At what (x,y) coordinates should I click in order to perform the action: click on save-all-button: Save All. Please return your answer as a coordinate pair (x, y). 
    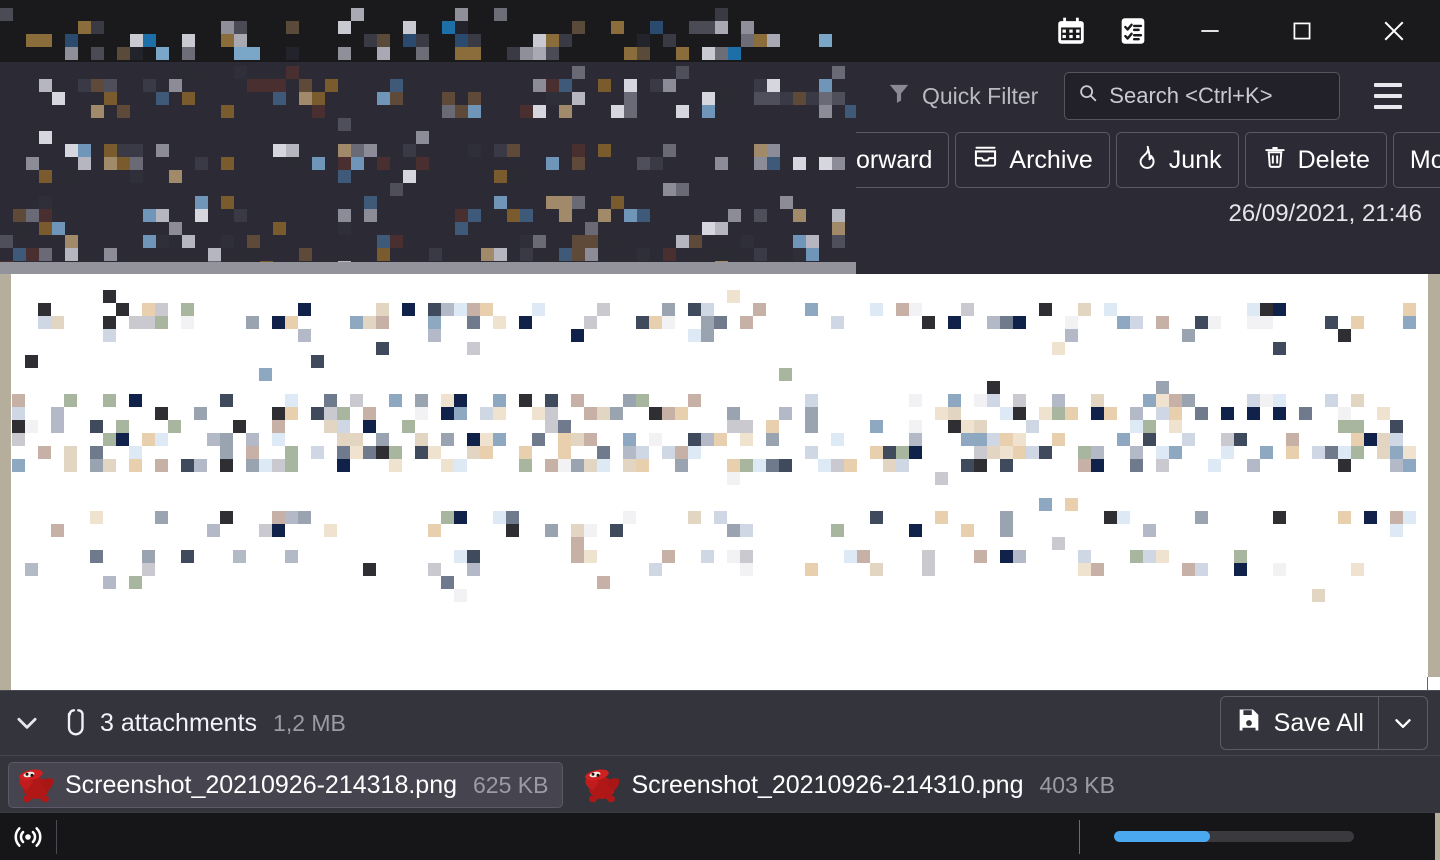
    Looking at the image, I should click on (1299, 723).